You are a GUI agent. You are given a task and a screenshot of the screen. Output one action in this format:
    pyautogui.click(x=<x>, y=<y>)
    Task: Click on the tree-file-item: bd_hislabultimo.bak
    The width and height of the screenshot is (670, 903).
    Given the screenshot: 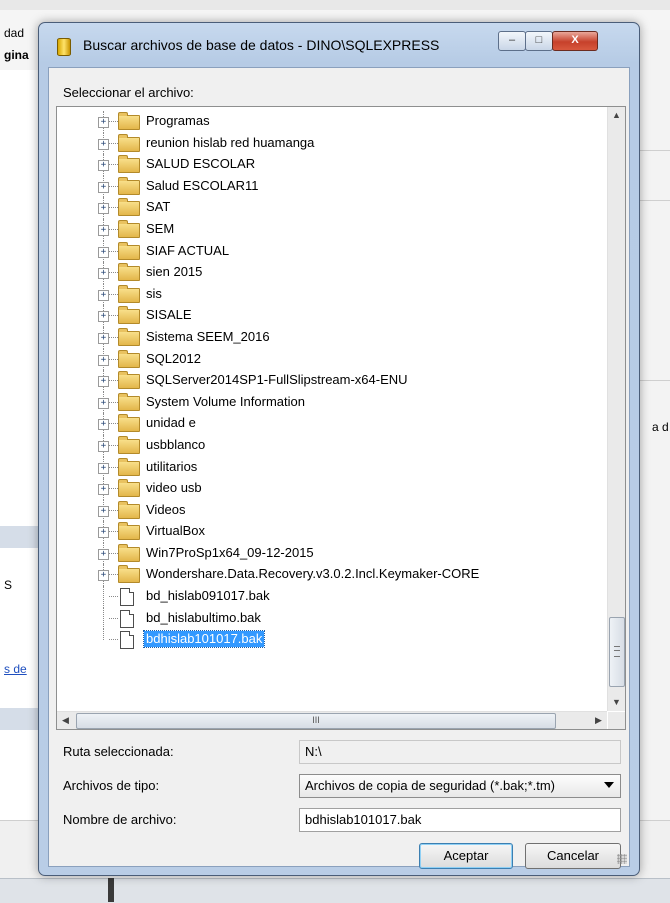 What is the action you would take?
    pyautogui.click(x=322, y=618)
    